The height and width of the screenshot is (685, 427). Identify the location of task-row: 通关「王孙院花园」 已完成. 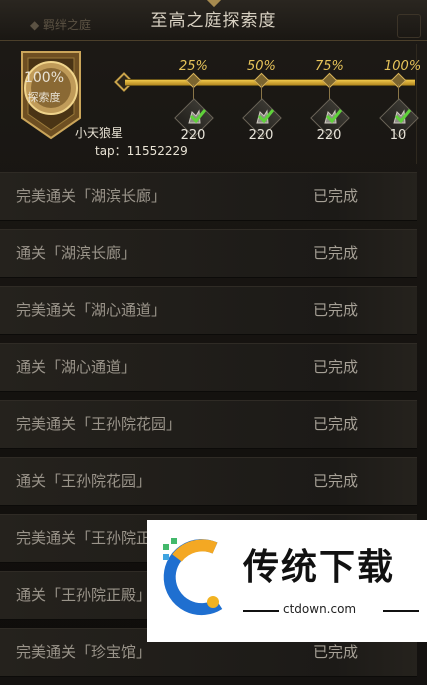
(208, 481).